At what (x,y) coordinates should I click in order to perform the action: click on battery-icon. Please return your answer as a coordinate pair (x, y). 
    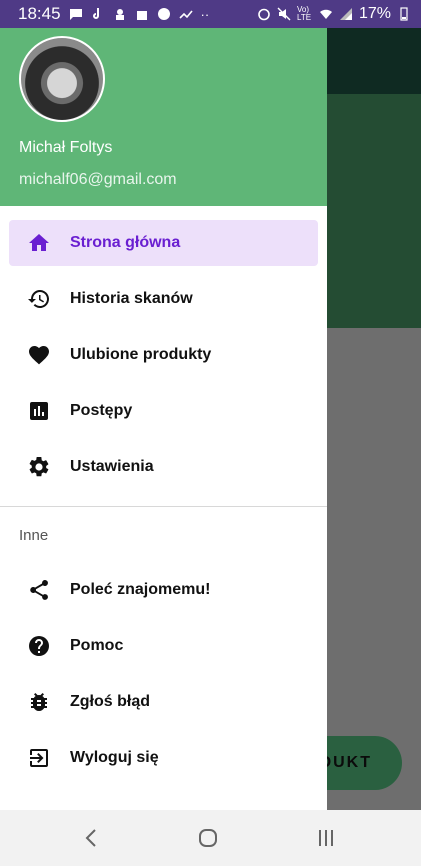
    Looking at the image, I should click on (404, 14).